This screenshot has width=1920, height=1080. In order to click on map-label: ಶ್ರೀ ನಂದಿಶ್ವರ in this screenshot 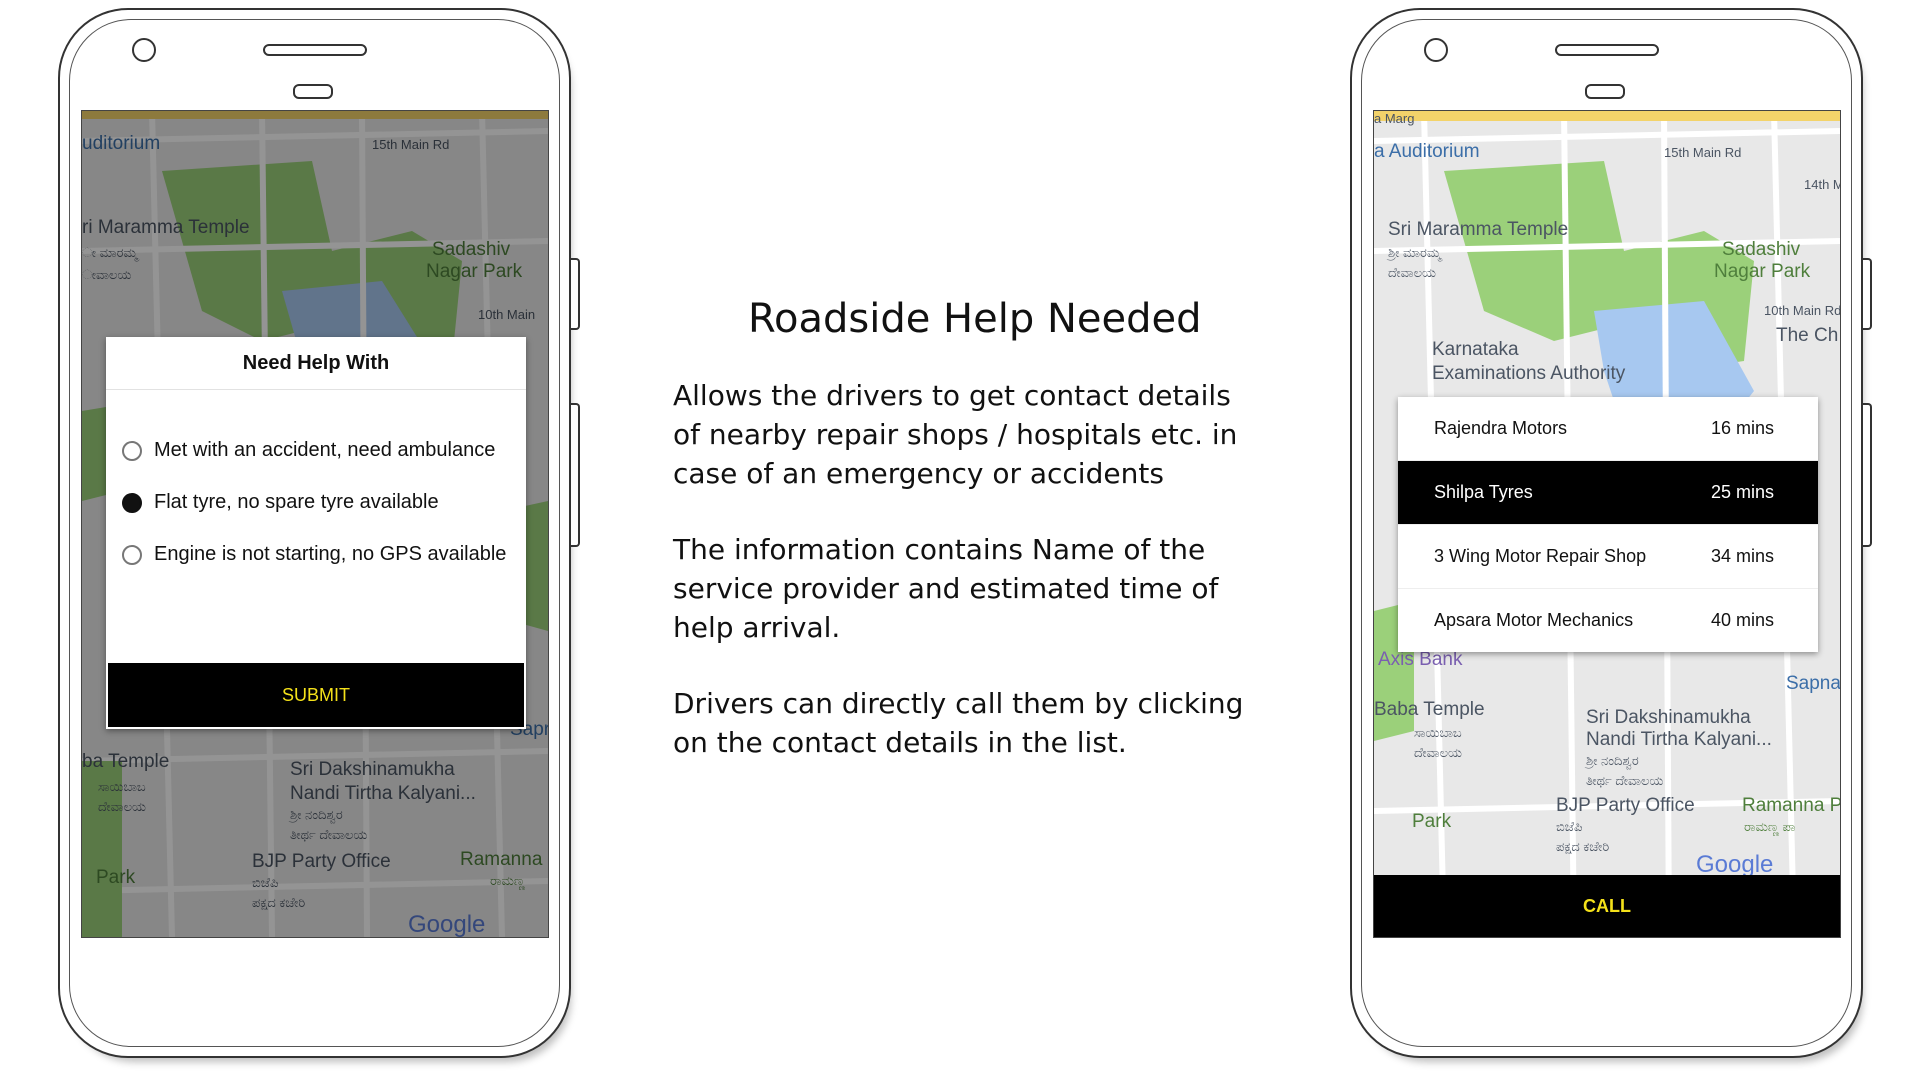, I will do `click(1612, 760)`.